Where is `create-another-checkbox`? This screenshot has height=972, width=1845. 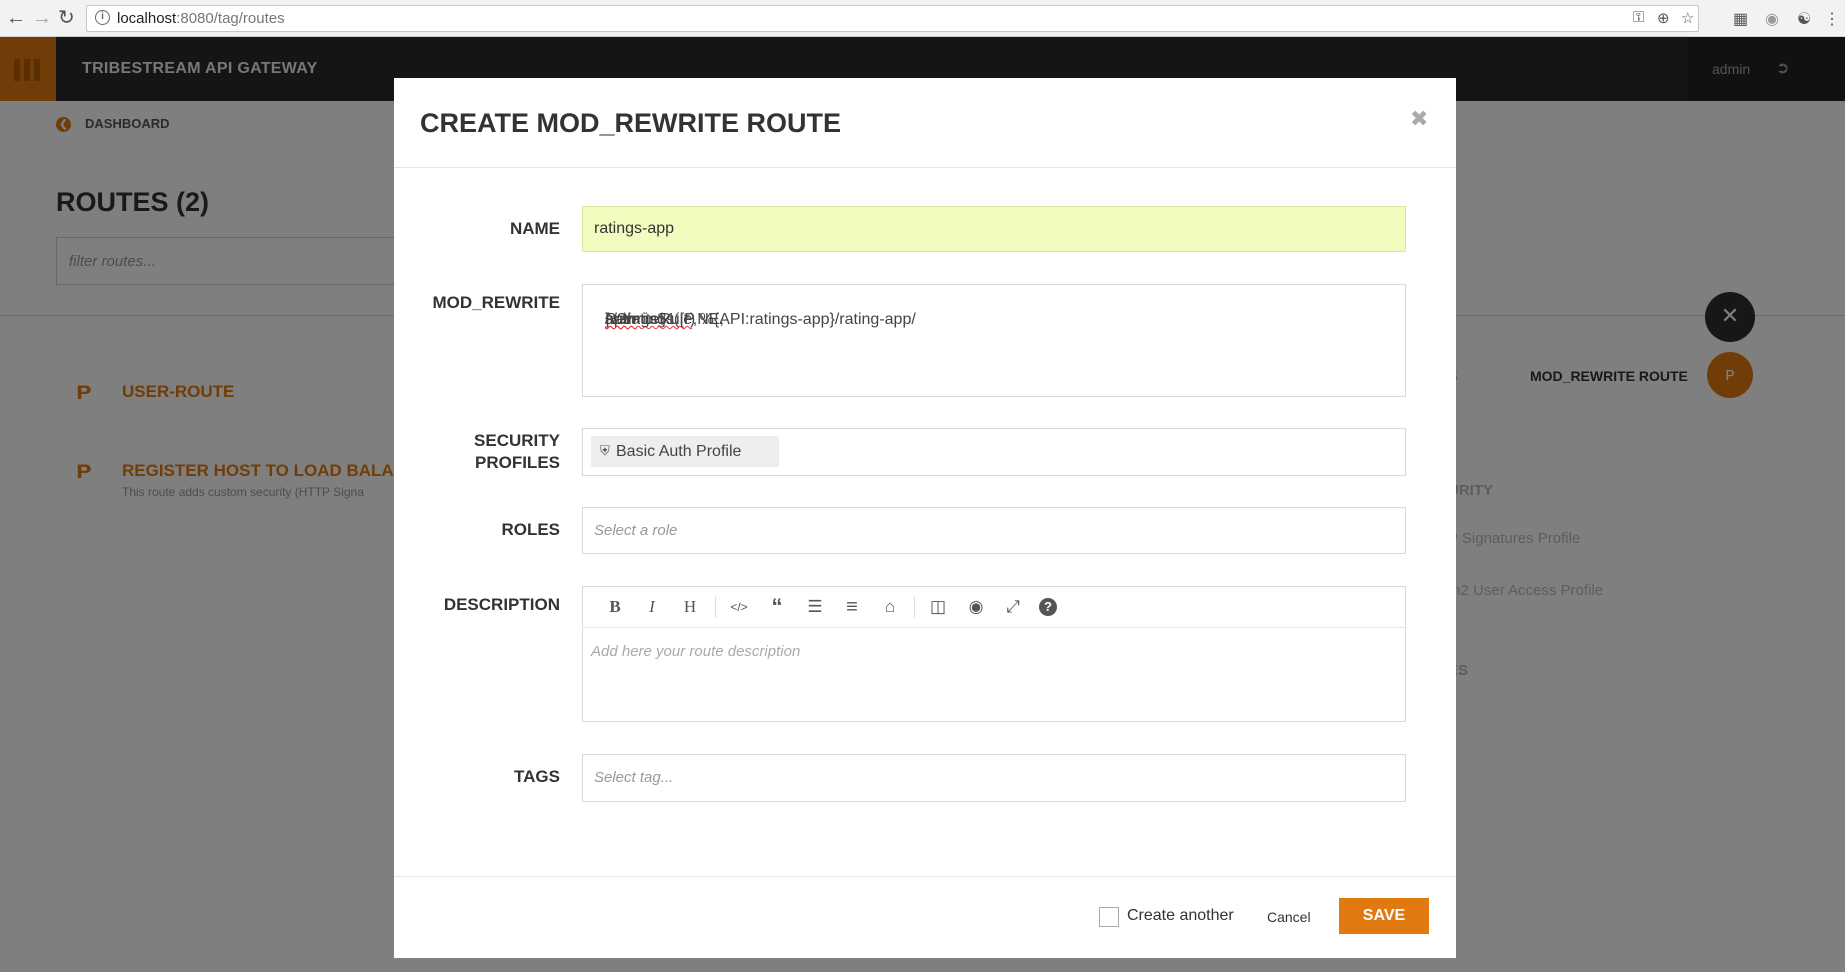 create-another-checkbox is located at coordinates (1109, 917).